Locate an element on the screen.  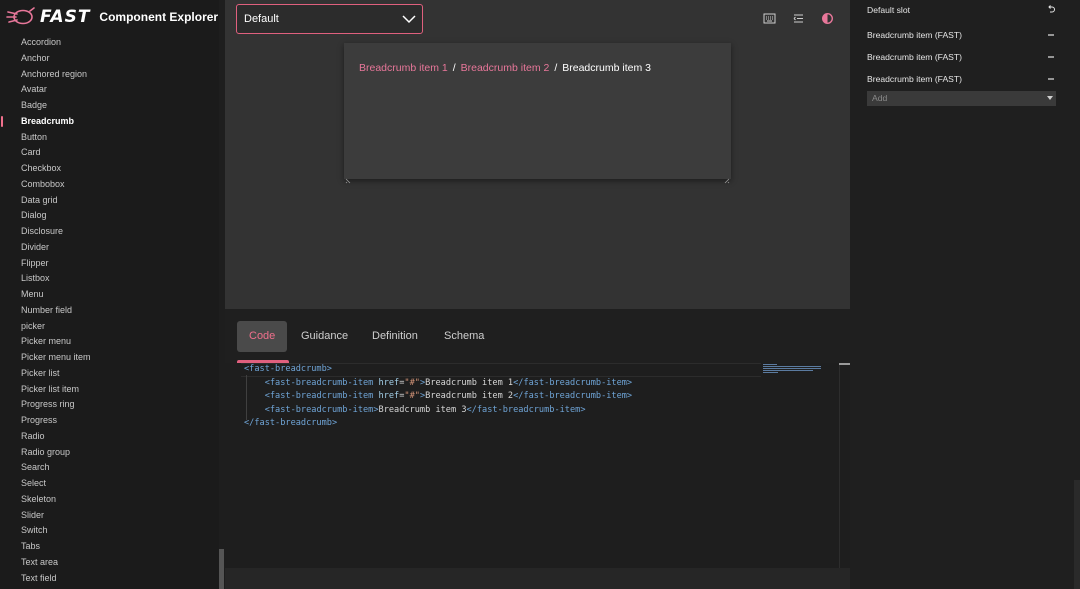
breadcrumb-item-1: Breadcrumb item 1 is located at coordinates (403, 68).